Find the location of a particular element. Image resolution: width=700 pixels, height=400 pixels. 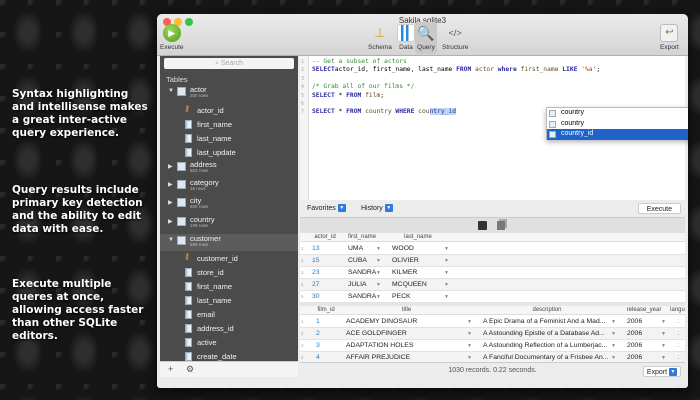

table-row: 3 23 SANDRA ▼ KILMER ▼ is located at coordinates (492, 273).